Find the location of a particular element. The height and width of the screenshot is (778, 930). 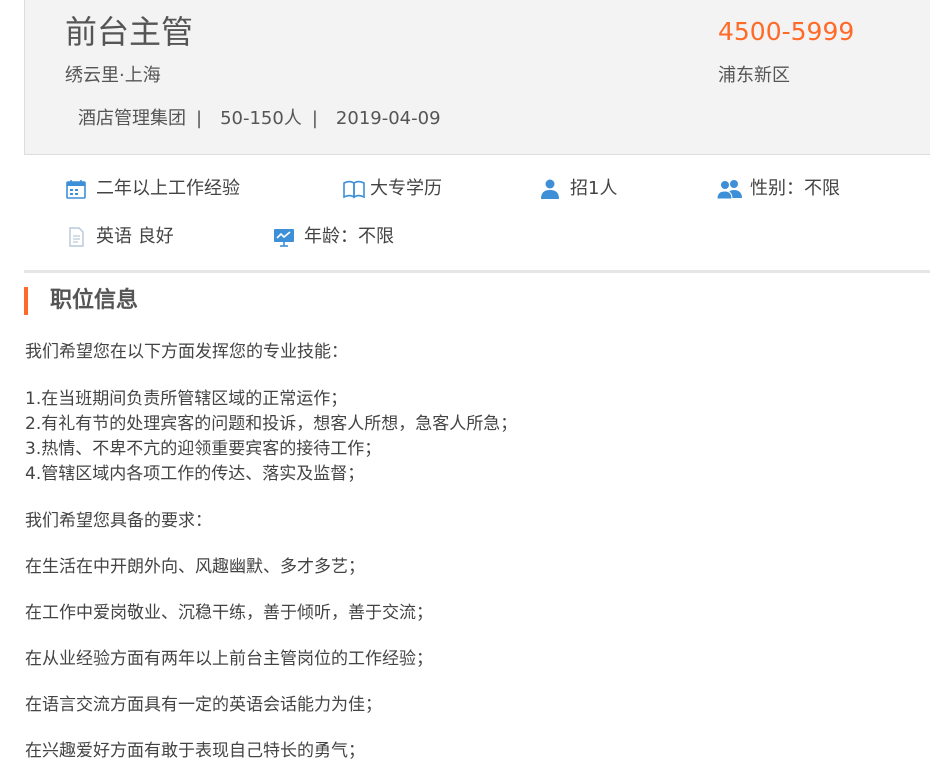

req-language: 英语 良好 is located at coordinates (119, 237).